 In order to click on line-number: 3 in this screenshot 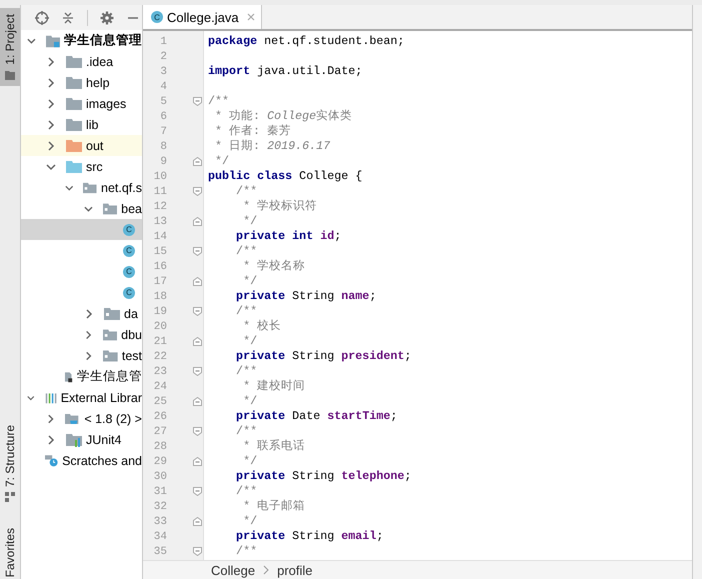, I will do `click(163, 72)`.